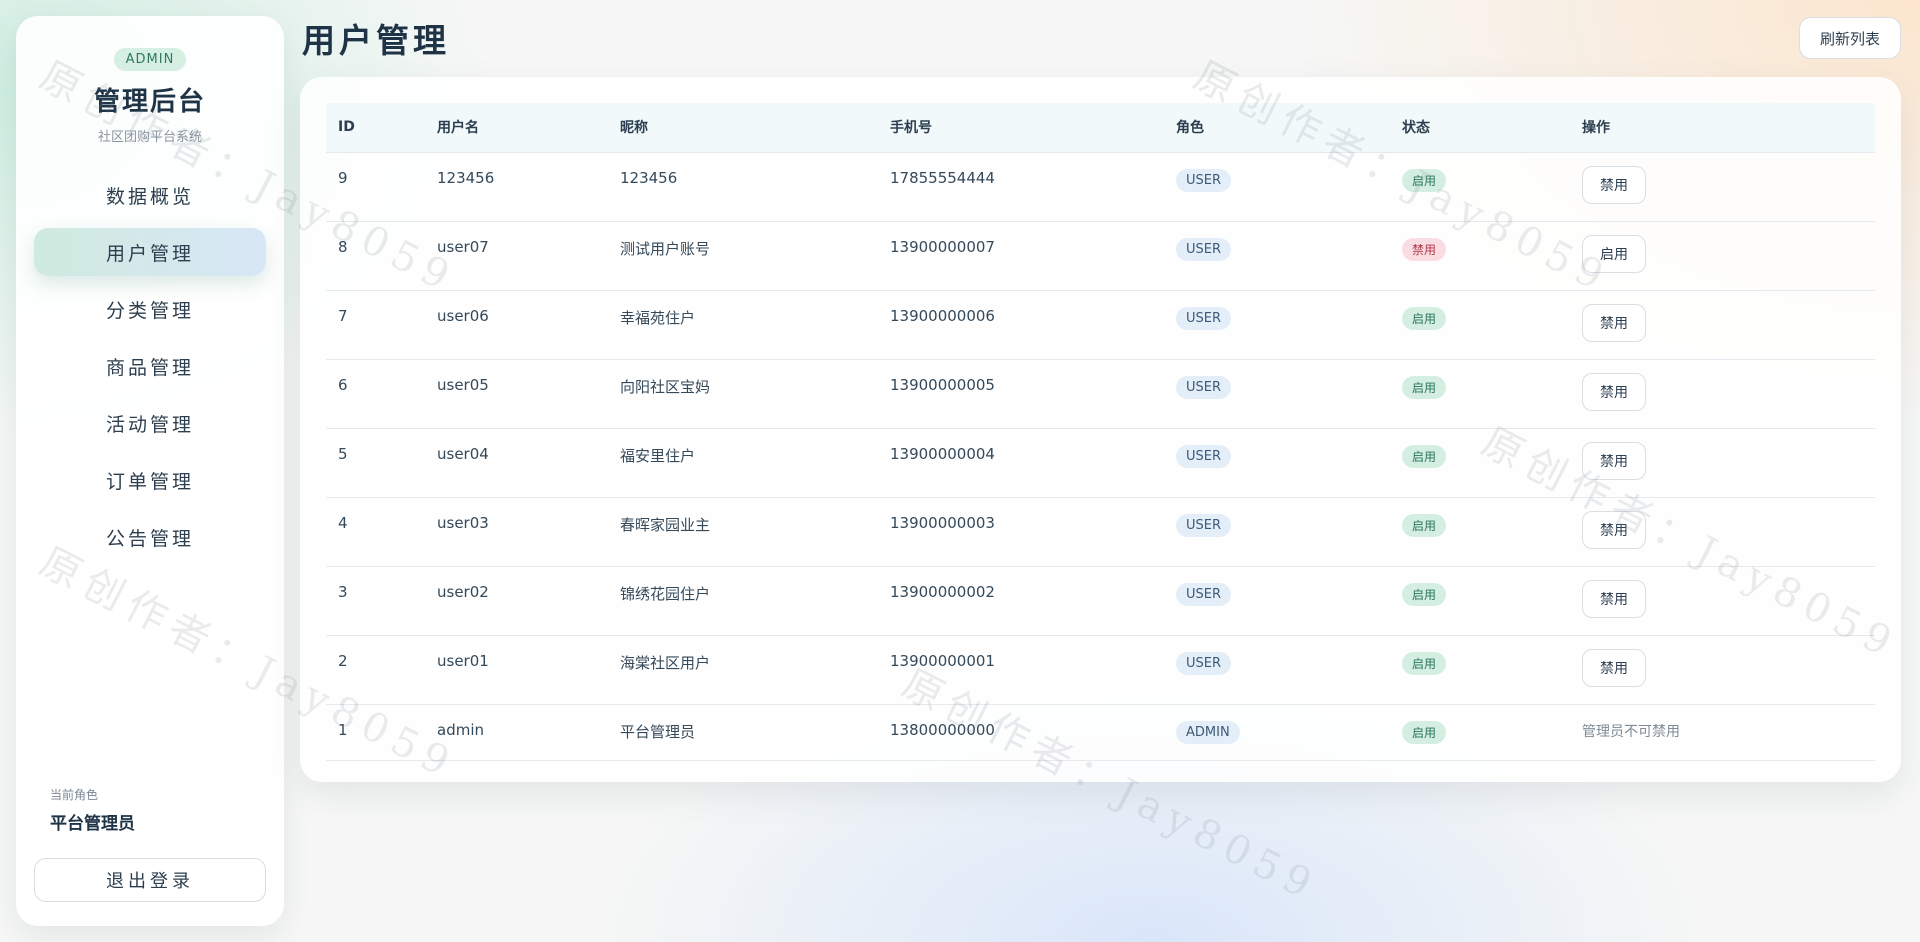  I want to click on cell-username: 123456, so click(516, 187).